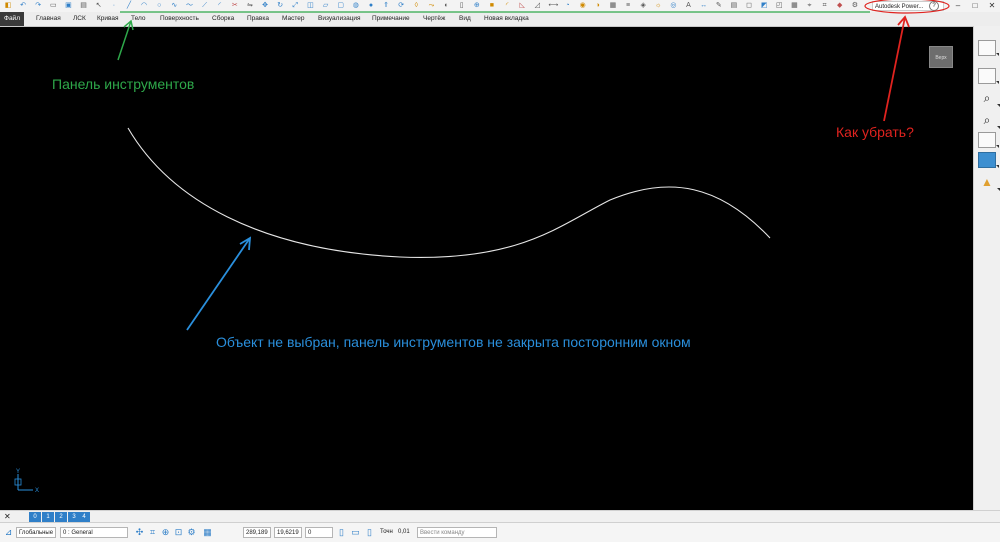 This screenshot has height=542, width=1000. What do you see at coordinates (989, 182) in the screenshot?
I see `light-icon: ▲` at bounding box center [989, 182].